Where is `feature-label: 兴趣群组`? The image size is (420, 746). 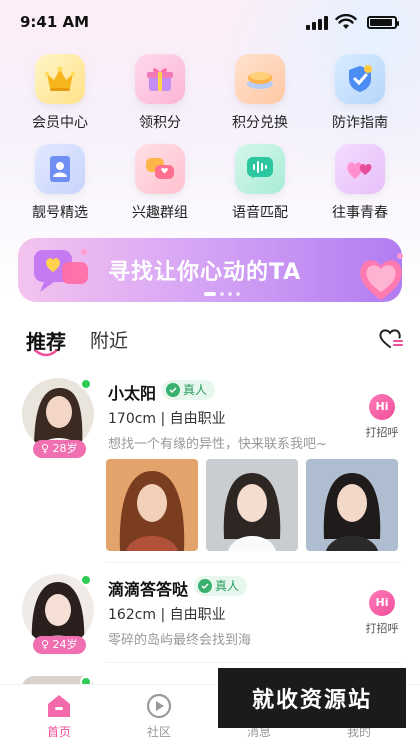
feature-label: 兴趣群组 is located at coordinates (160, 213).